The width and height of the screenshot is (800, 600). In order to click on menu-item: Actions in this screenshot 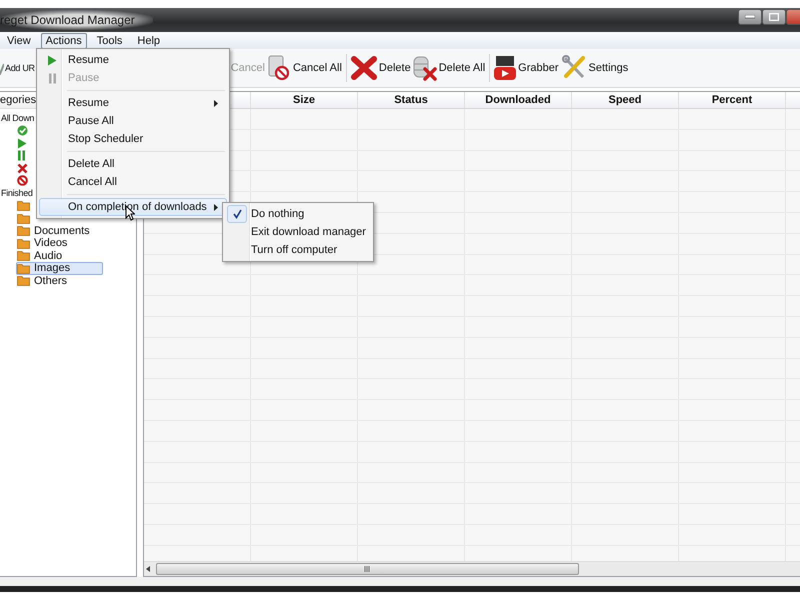, I will do `click(63, 40)`.